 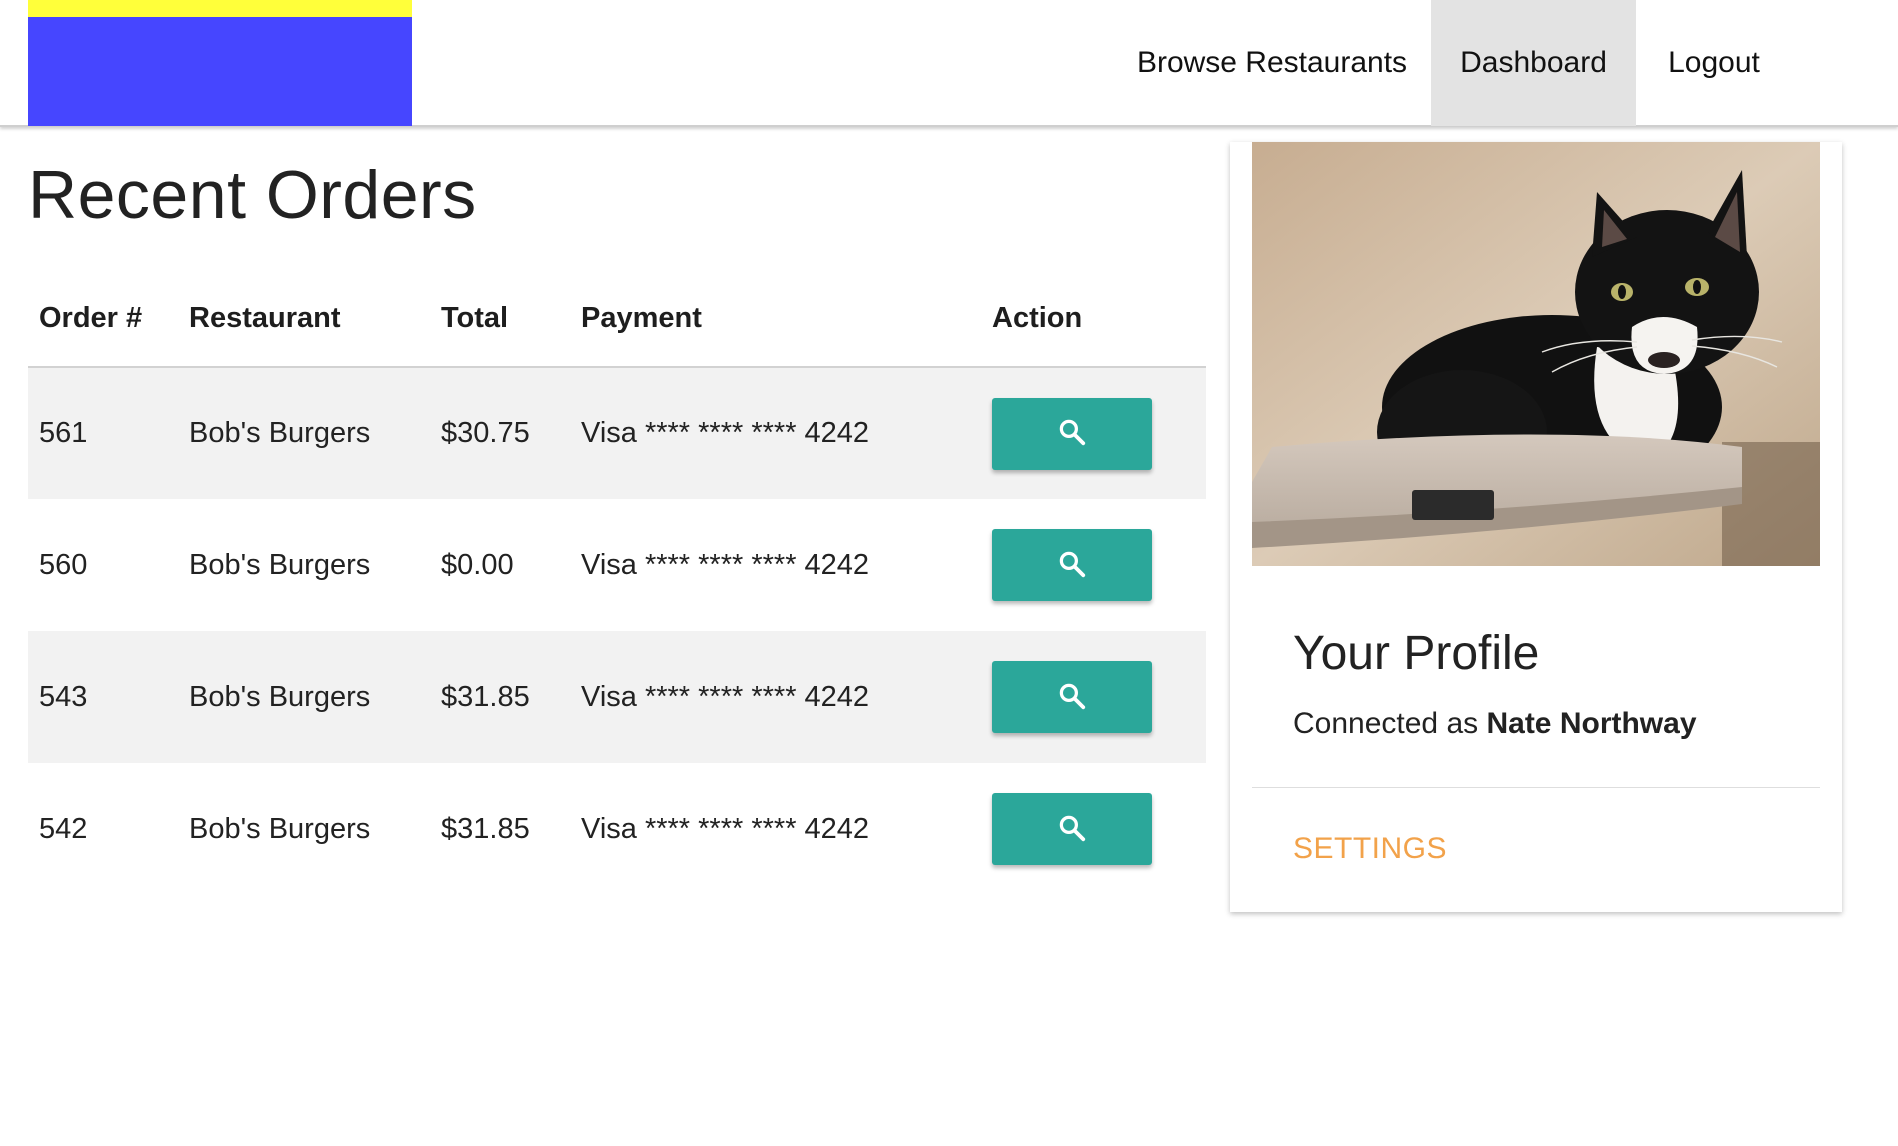 What do you see at coordinates (1536, 787) in the screenshot?
I see `divider` at bounding box center [1536, 787].